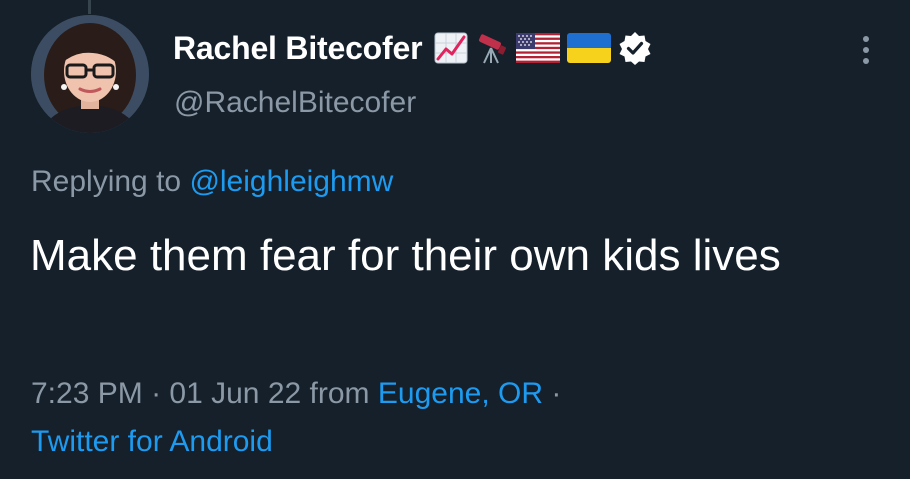  What do you see at coordinates (152, 442) in the screenshot?
I see `tweet-source-link: Twitter for Android` at bounding box center [152, 442].